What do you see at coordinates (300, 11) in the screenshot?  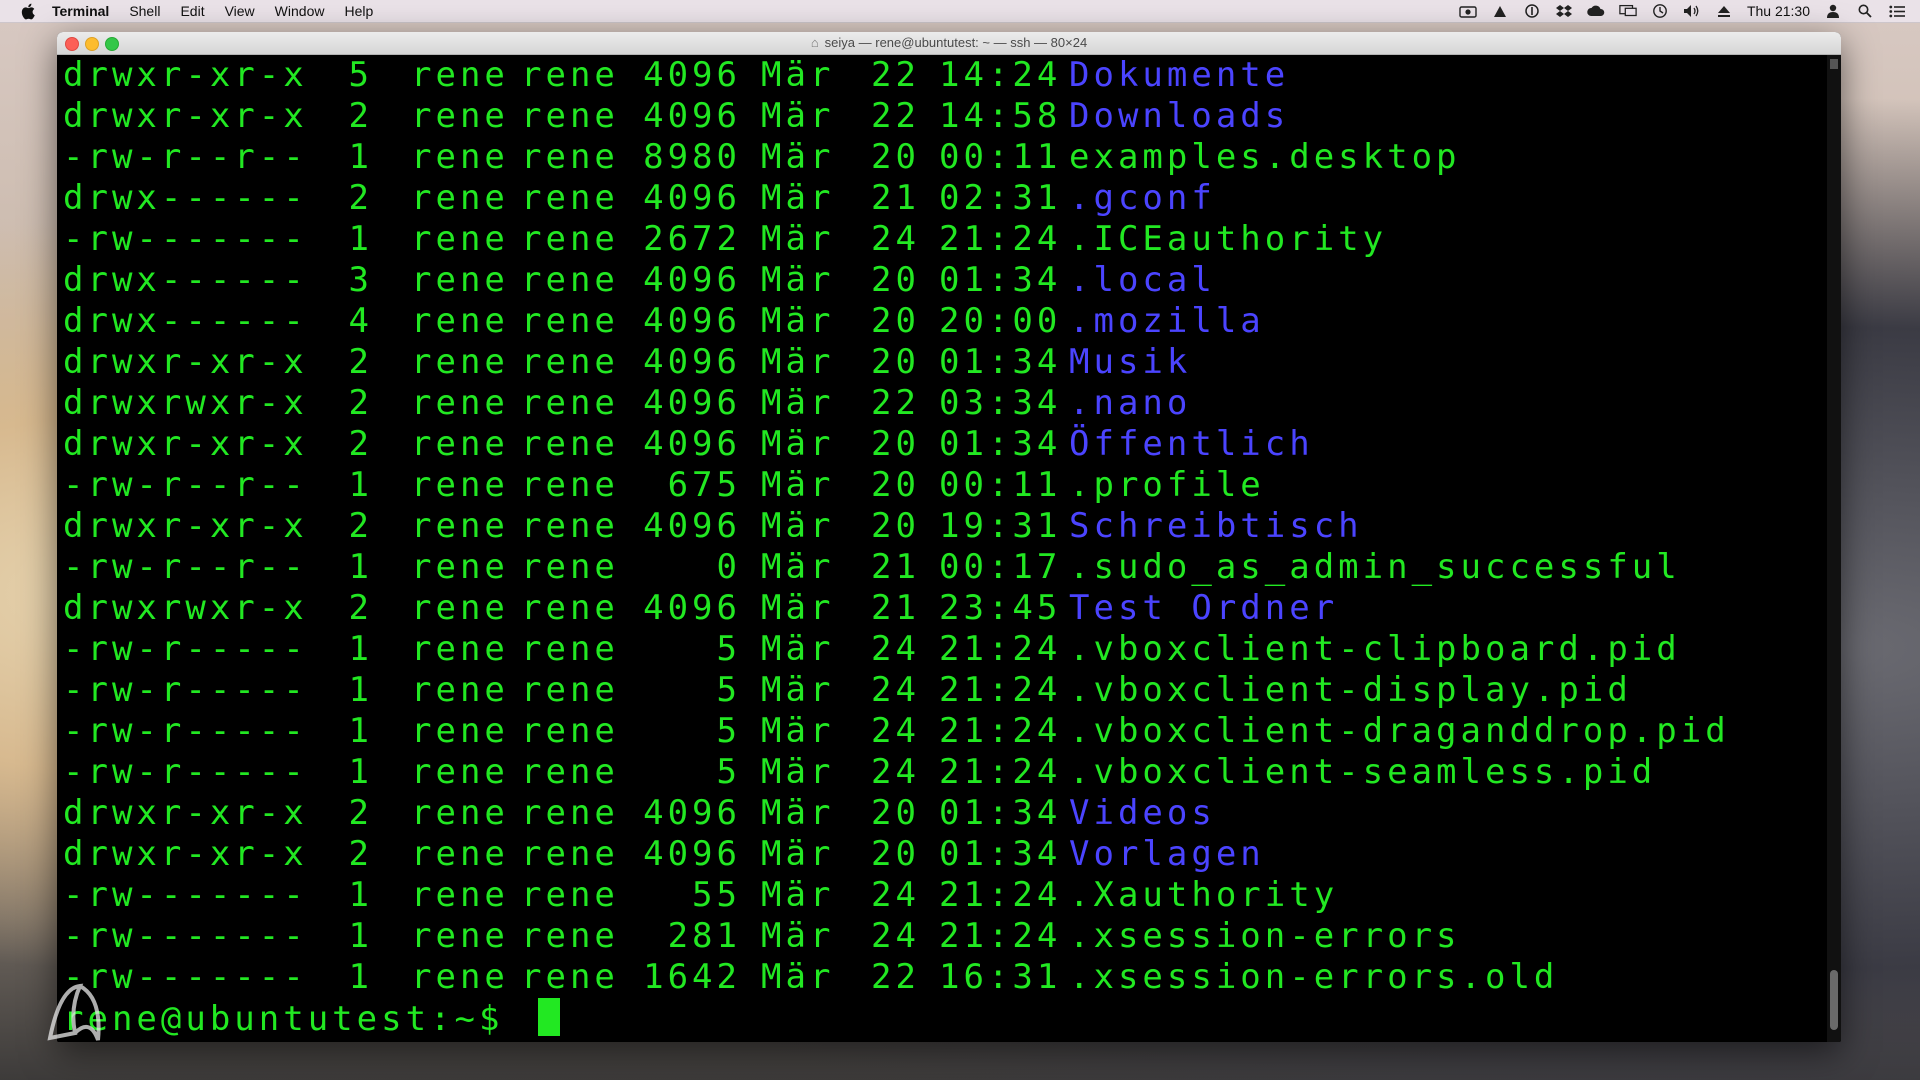 I see `menu-window: Window` at bounding box center [300, 11].